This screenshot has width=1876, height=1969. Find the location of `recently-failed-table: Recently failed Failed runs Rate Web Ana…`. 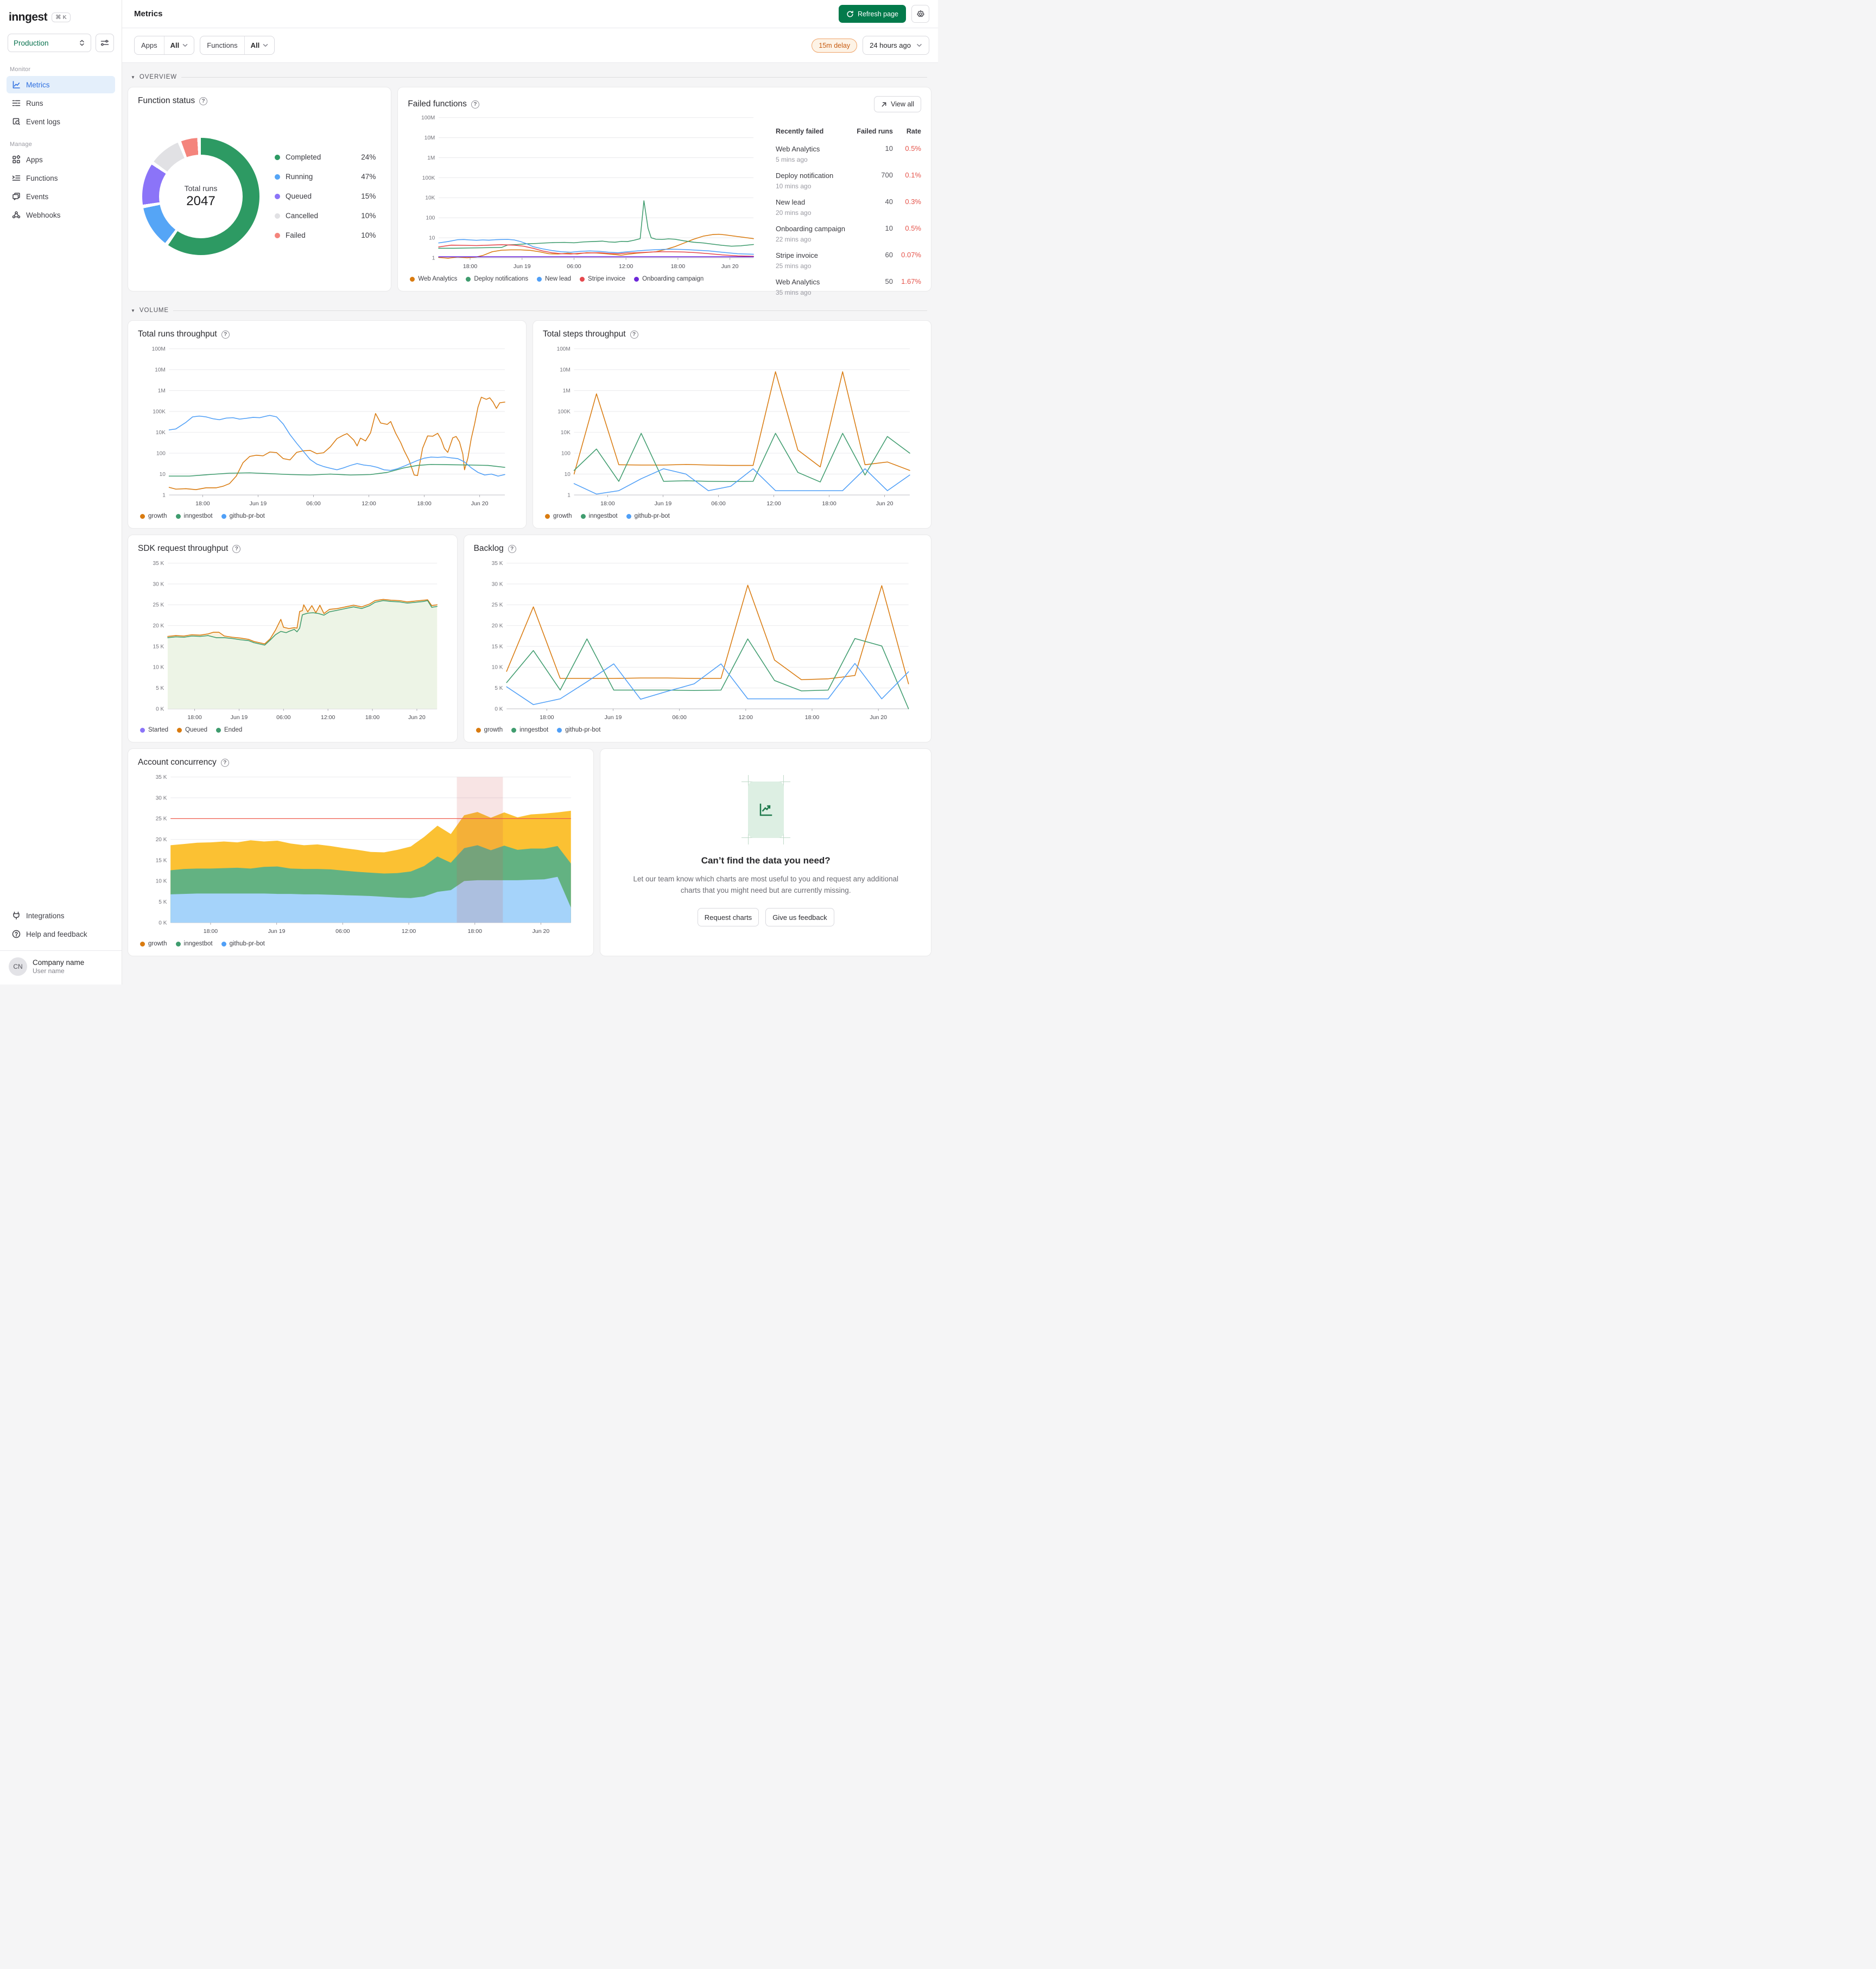

recently-failed-table: Recently failed Failed runs Rate Web Ana… is located at coordinates (848, 204).